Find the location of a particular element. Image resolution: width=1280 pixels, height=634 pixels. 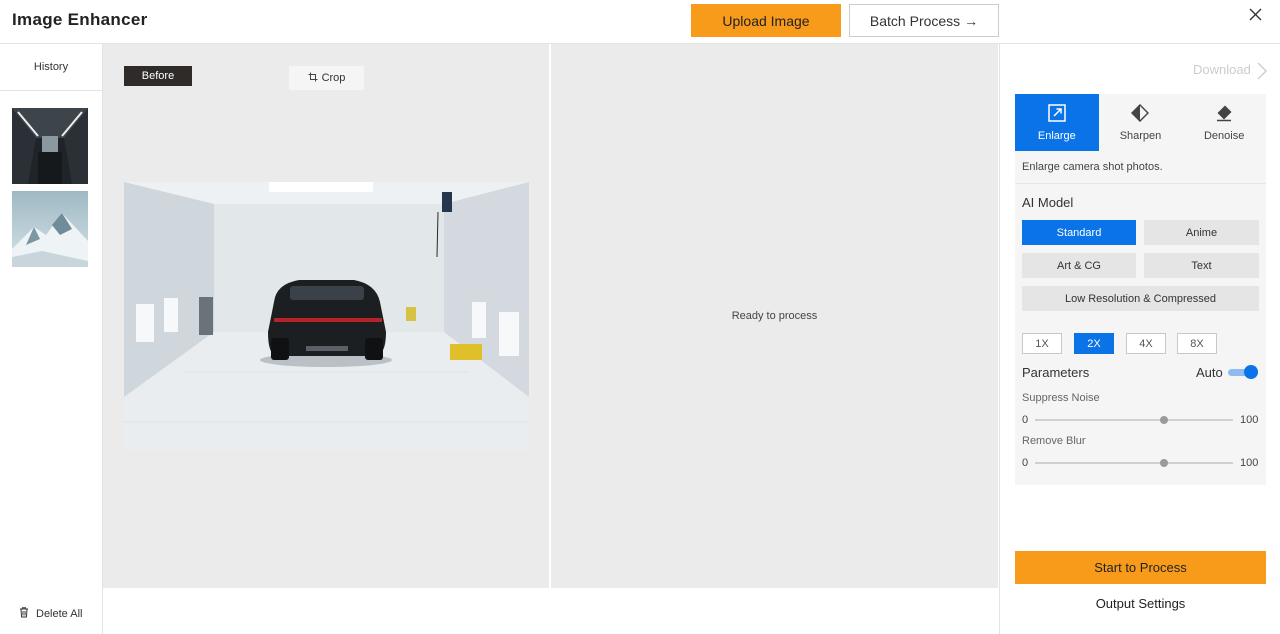

chevron-right-icon is located at coordinates (1262, 73).